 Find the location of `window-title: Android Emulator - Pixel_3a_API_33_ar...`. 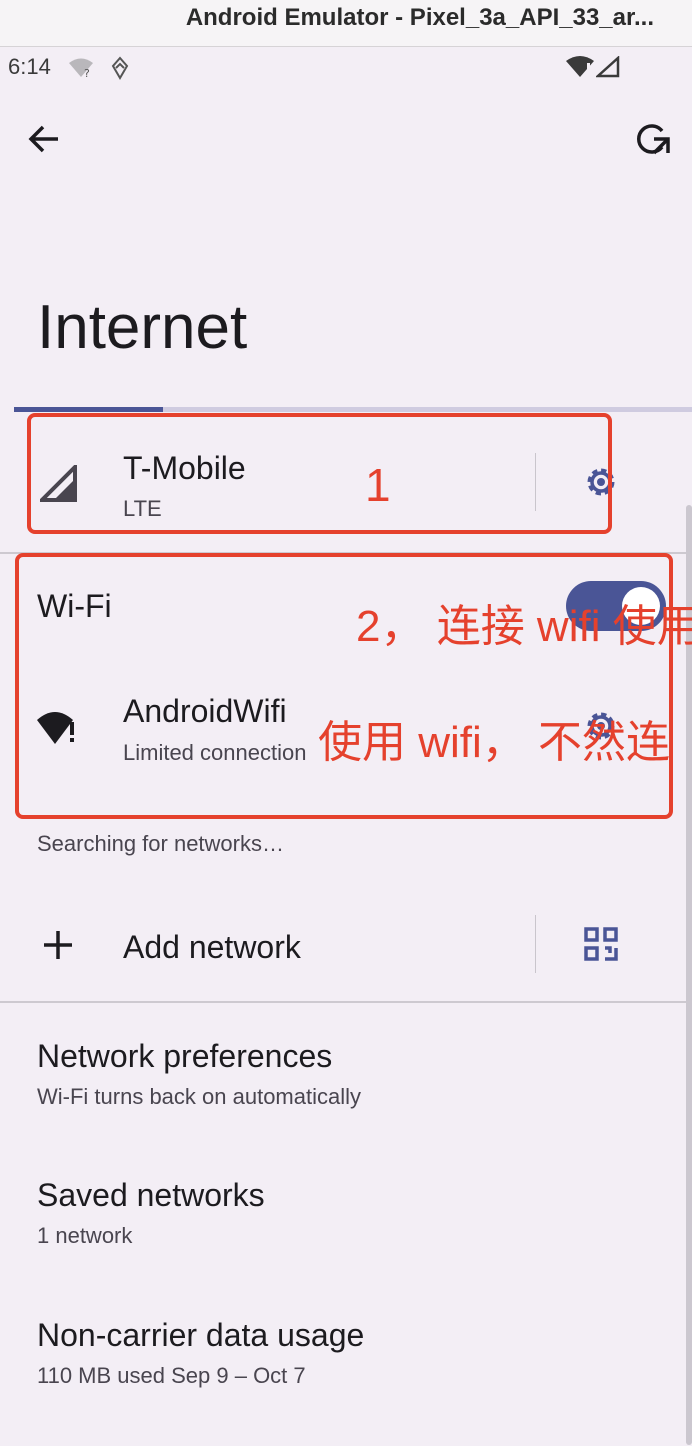

window-title: Android Emulator - Pixel_3a_API_33_ar... is located at coordinates (419, 17).